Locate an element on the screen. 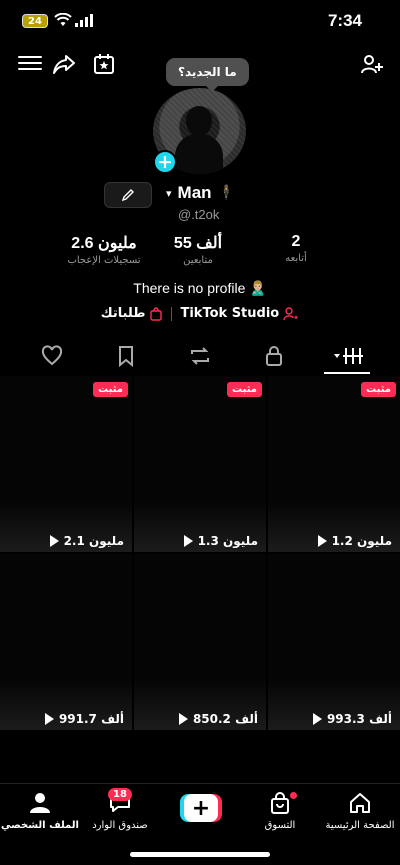  plus-icon: + is located at coordinates (201, 808).